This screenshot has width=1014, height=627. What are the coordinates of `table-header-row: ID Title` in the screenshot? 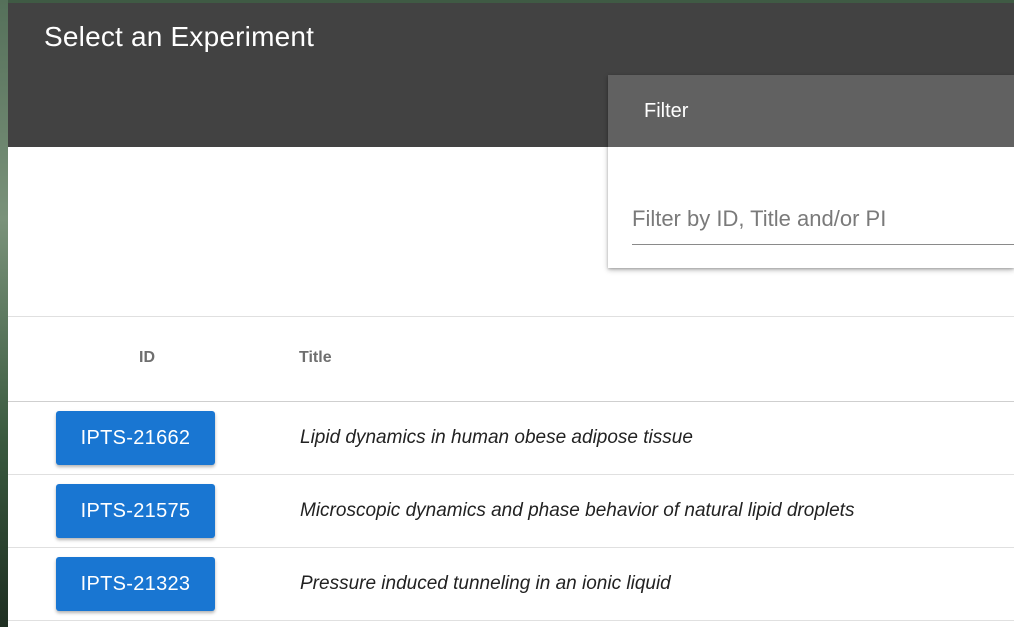 It's located at (511, 359).